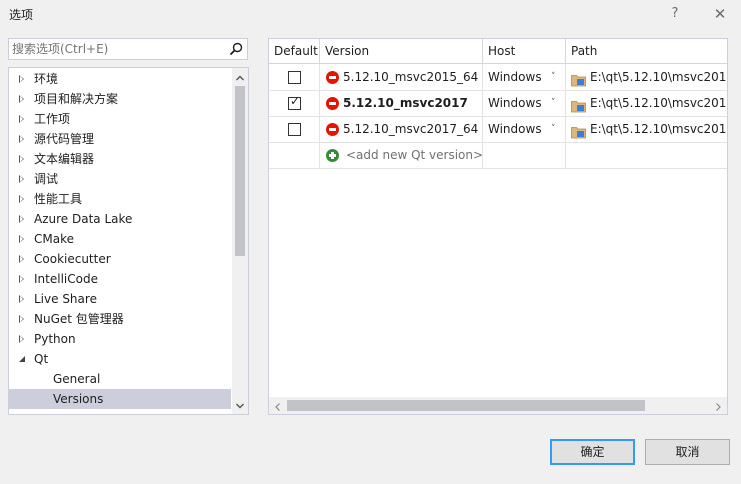  Describe the element at coordinates (515, 129) in the screenshot. I see `host-value: Windows` at that location.